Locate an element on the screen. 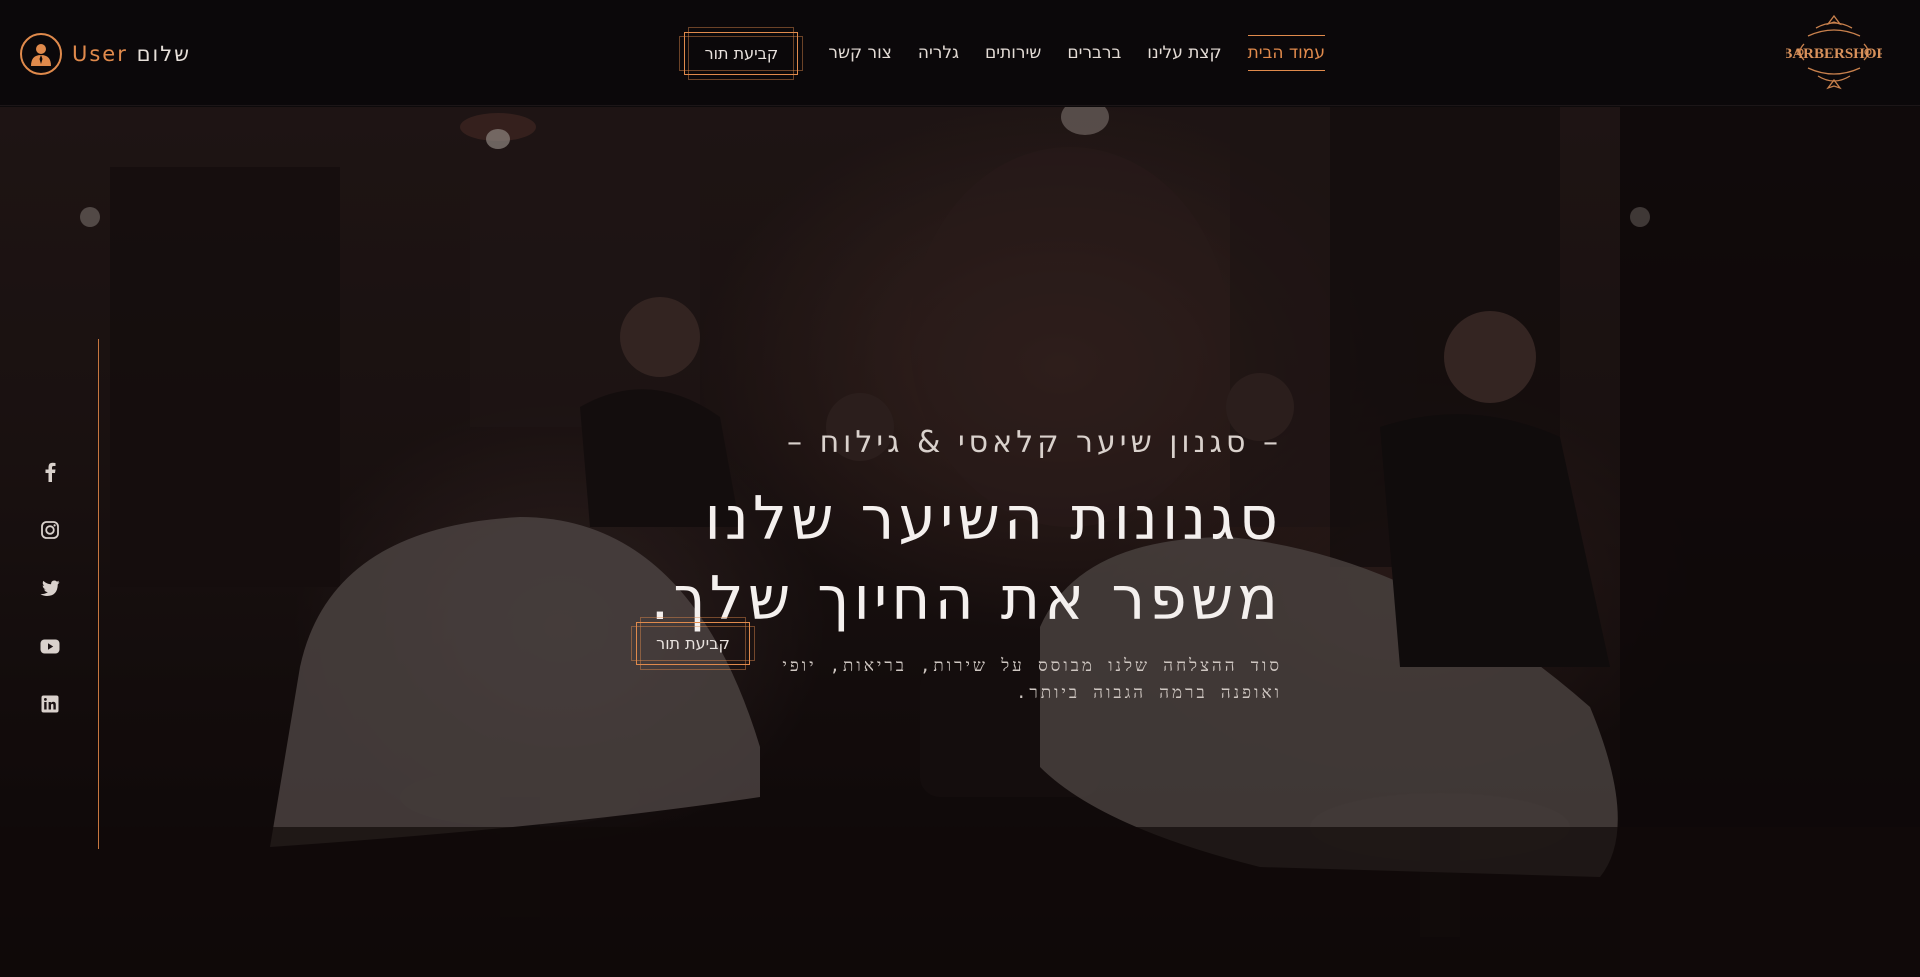  hero-subtitle: – סגנון שיער קלאסי & גילוח – is located at coordinates (1034, 442).